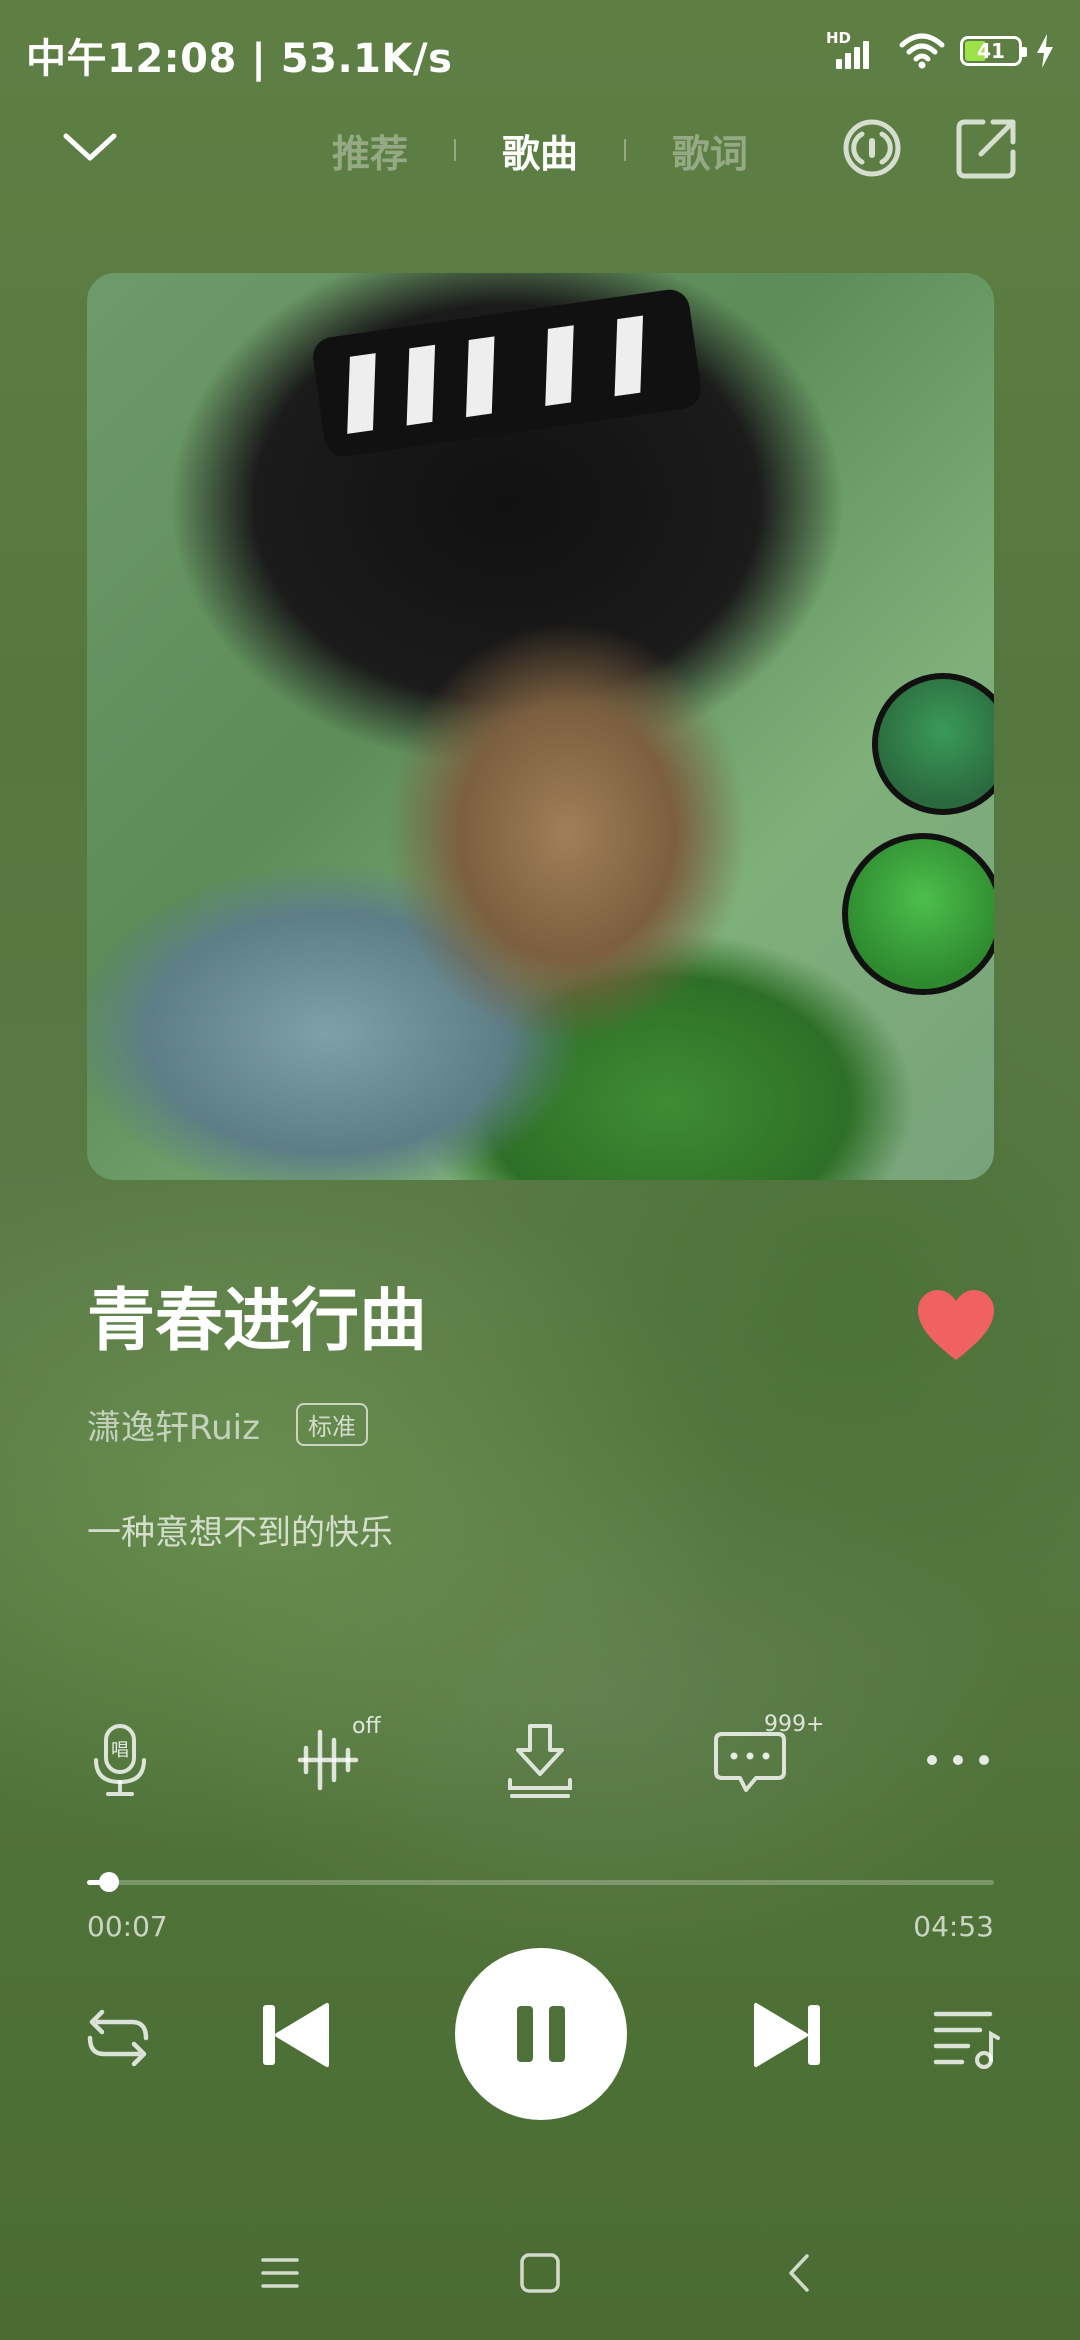 This screenshot has width=1080, height=2340. Describe the element at coordinates (922, 51) in the screenshot. I see `wifi-icon` at that location.